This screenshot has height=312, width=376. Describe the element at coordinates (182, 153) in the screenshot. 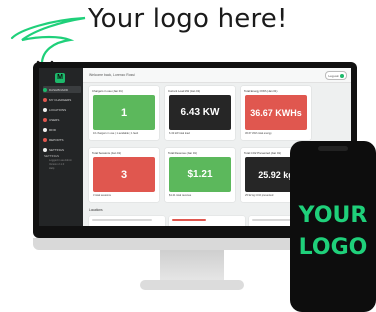

I see `card-title: Total Revenue (Jan 01)` at that location.